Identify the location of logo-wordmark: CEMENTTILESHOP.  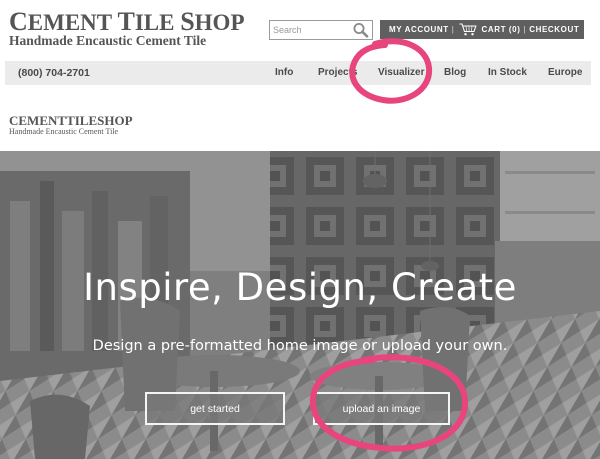
(71, 120).